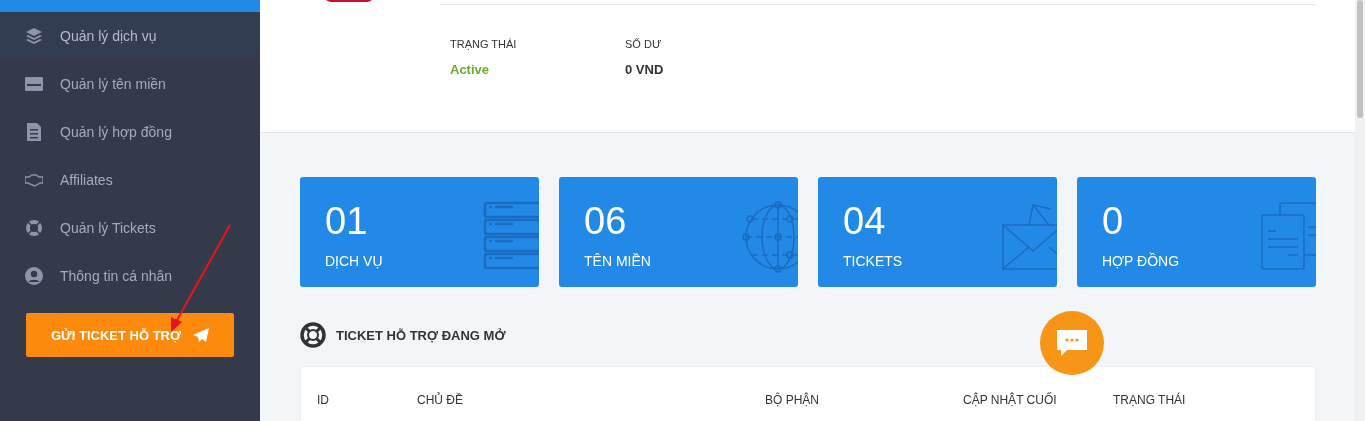 Image resolution: width=1365 pixels, height=421 pixels. I want to click on stat-label: DỊCH VỤ, so click(354, 261).